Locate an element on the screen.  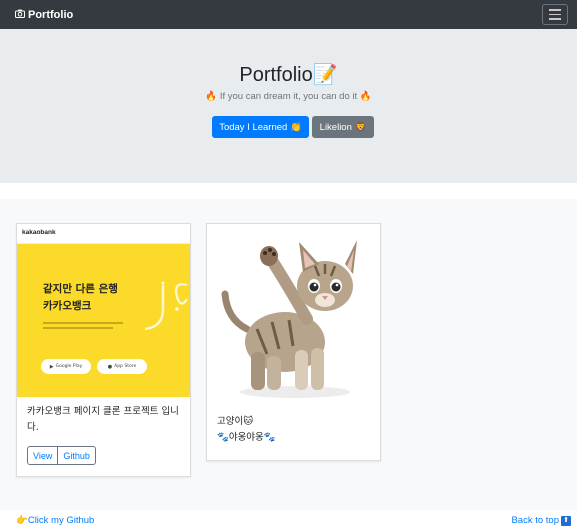
project-card-kitten: 고양이🐱 🐾야옹야옹🐾 is located at coordinates (293, 342).